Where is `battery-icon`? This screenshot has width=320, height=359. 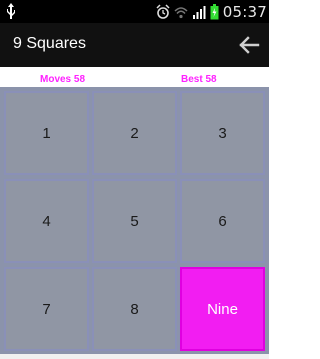
battery-icon is located at coordinates (214, 11).